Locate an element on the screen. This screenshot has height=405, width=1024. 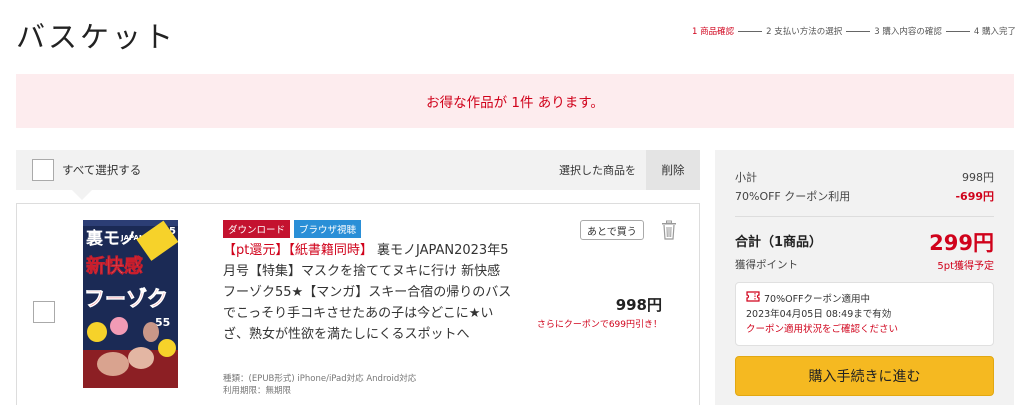
cover-art: 裏モノ JAPAN 5 新快感 フーゾク 55 is located at coordinates (130, 304).